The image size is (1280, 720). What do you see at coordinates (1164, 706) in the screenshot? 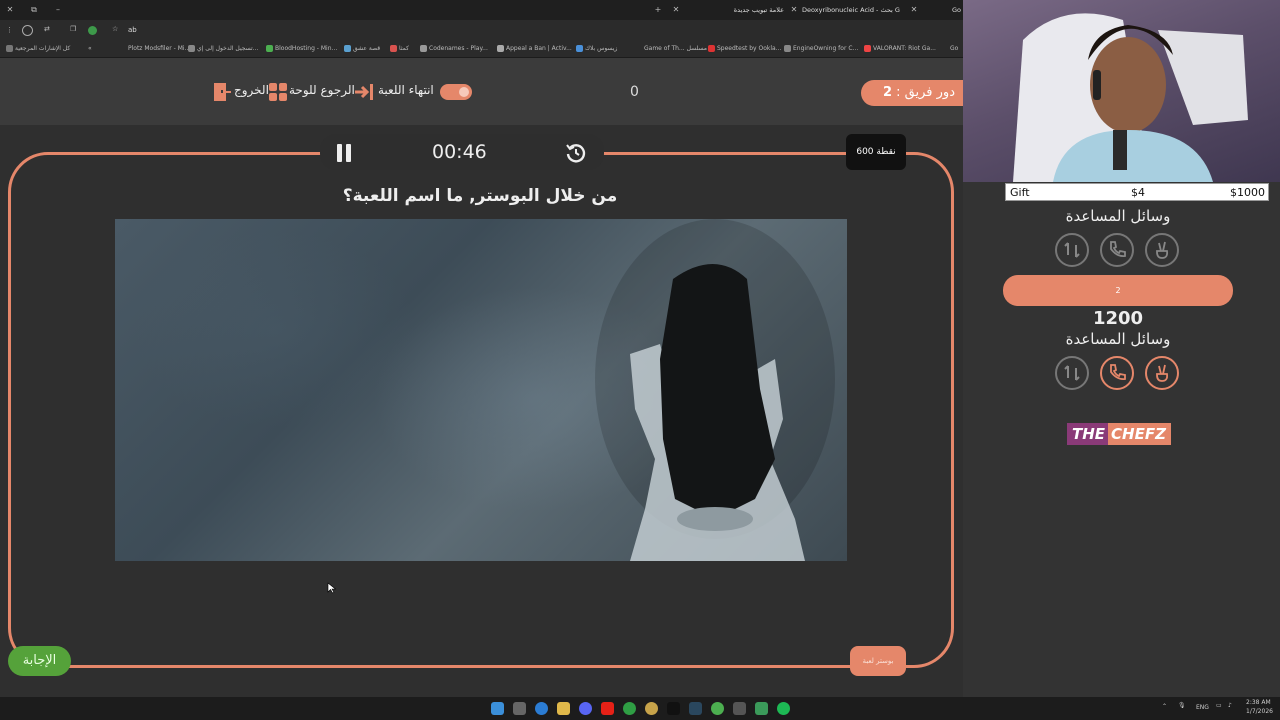
I see `tray-chevron-icon: ⌃` at bounding box center [1164, 706].